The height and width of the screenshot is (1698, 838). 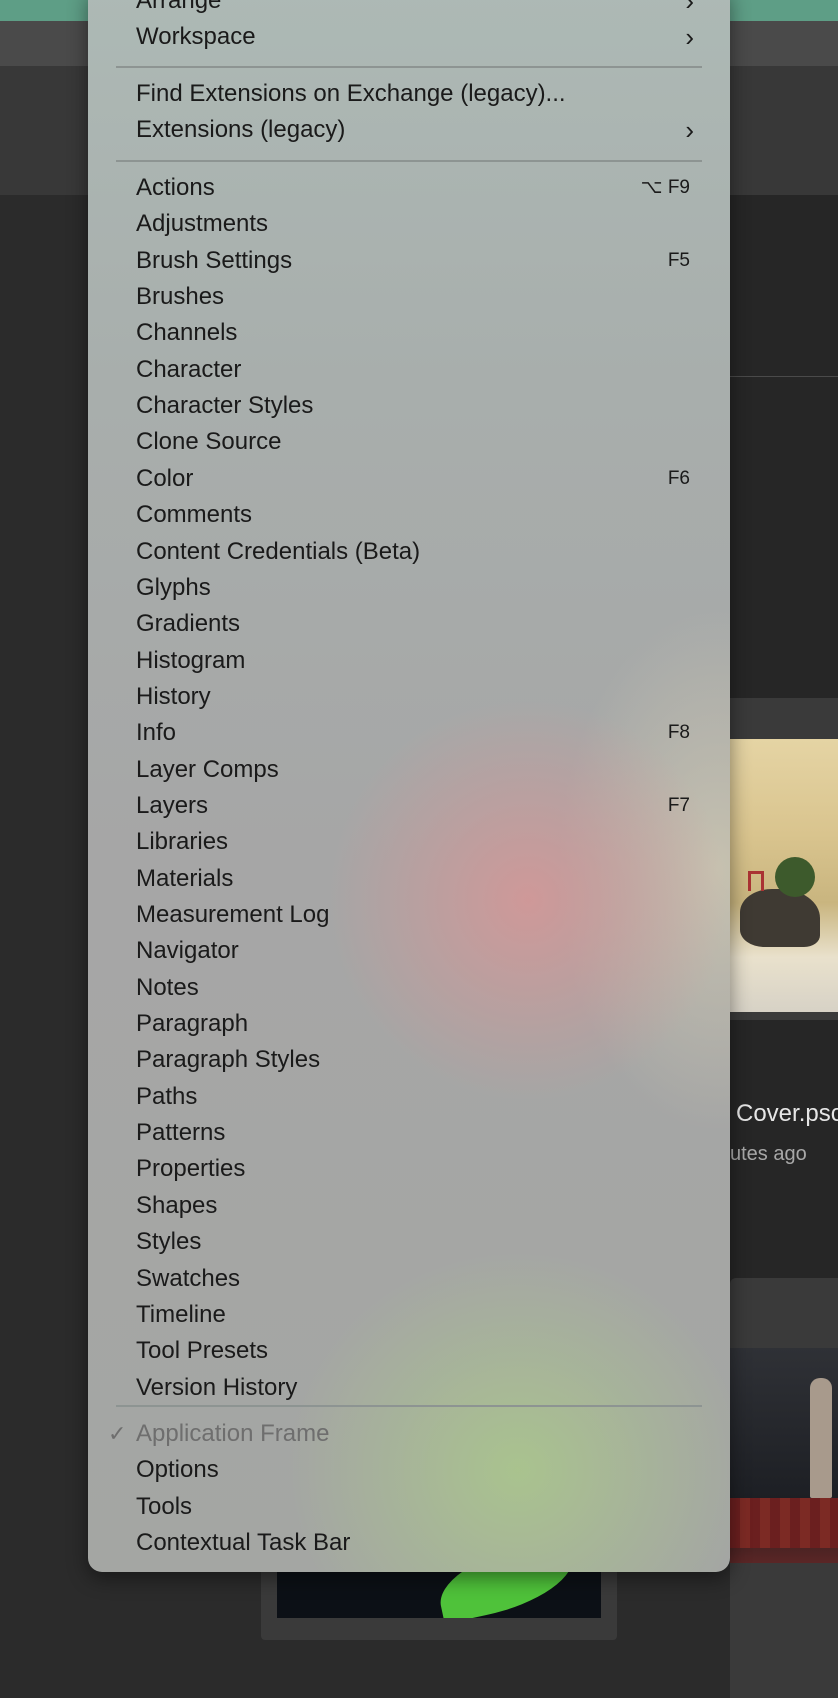 What do you see at coordinates (413, 297) in the screenshot?
I see `menu-item-brushes: Brushes` at bounding box center [413, 297].